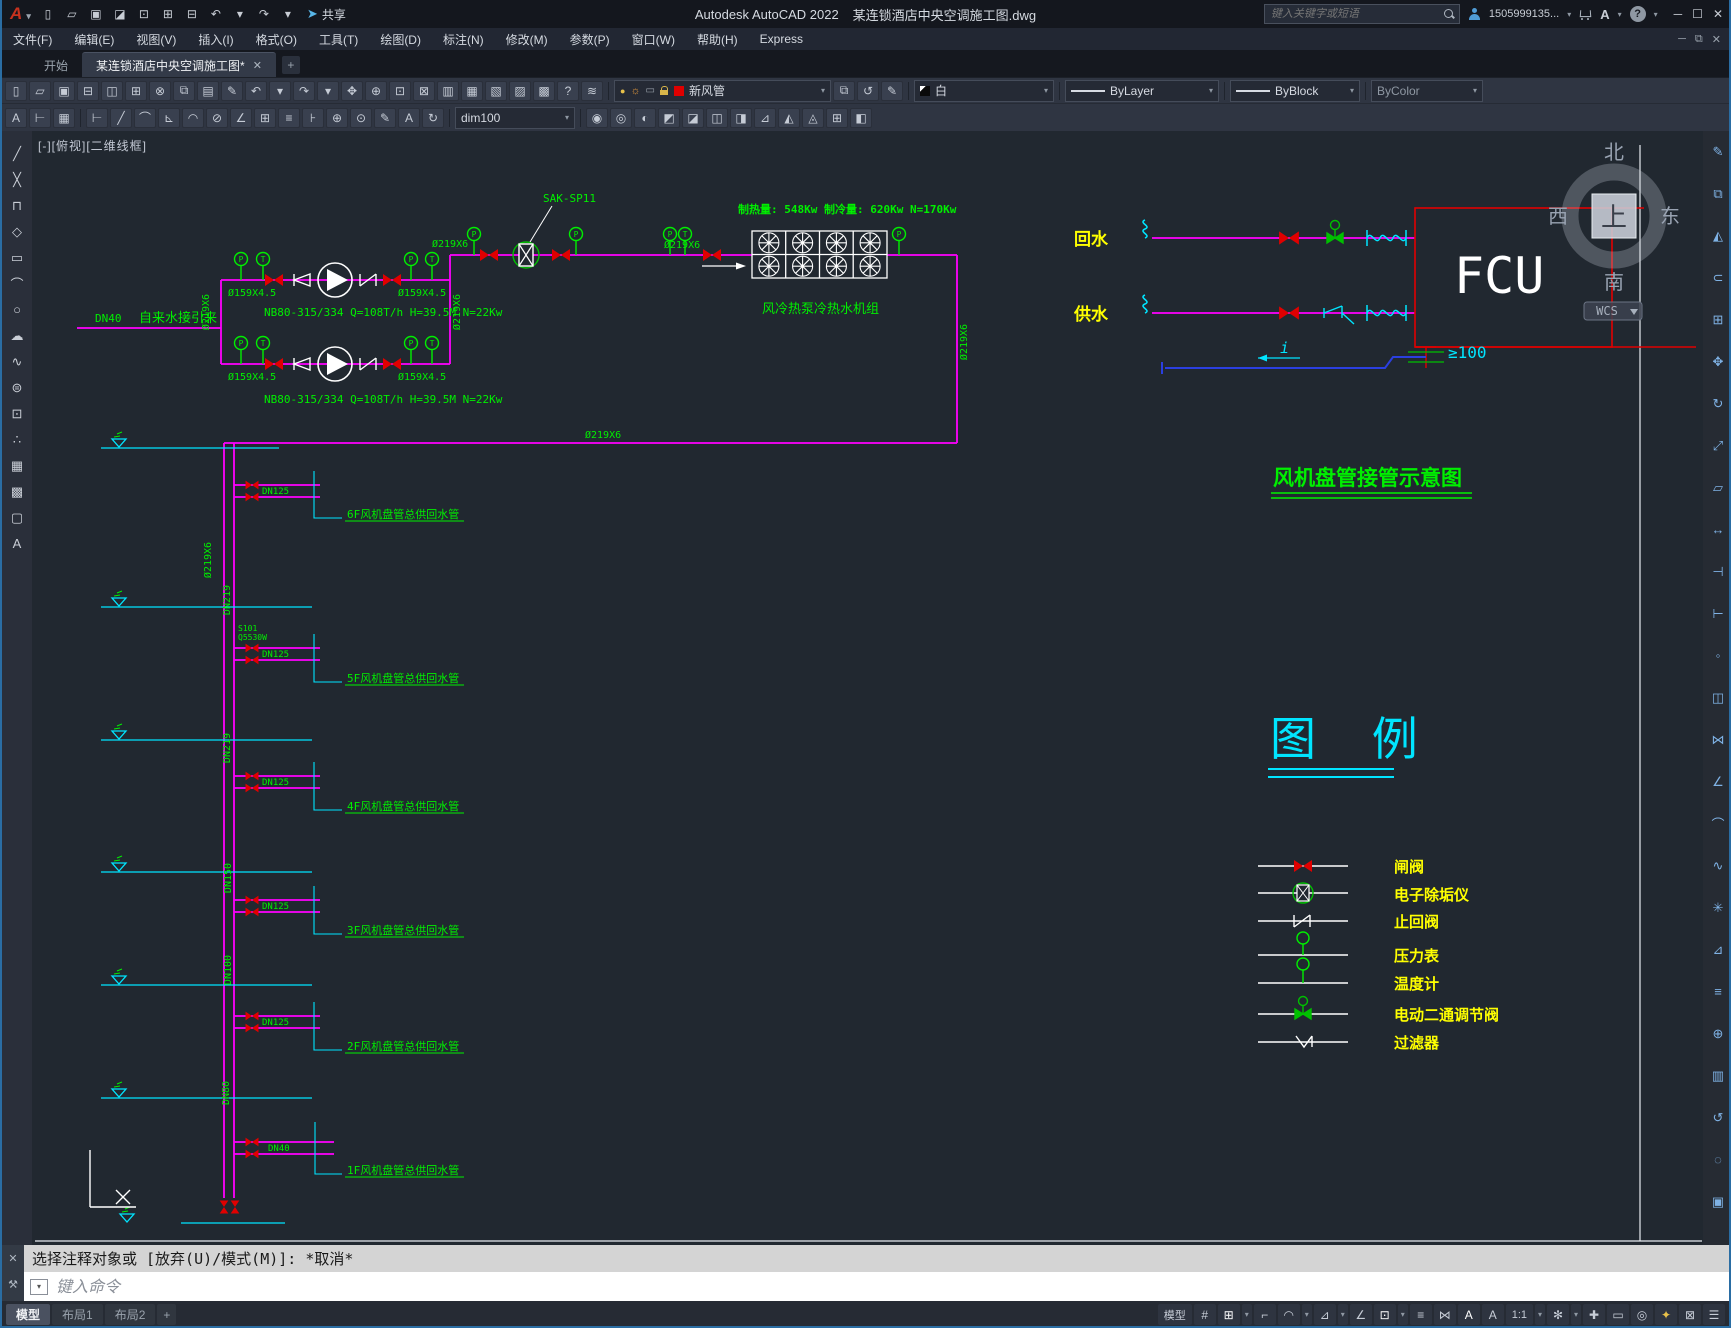  Describe the element at coordinates (361, 117) in the screenshot. I see `center-mark-icon: ⊙` at that location.